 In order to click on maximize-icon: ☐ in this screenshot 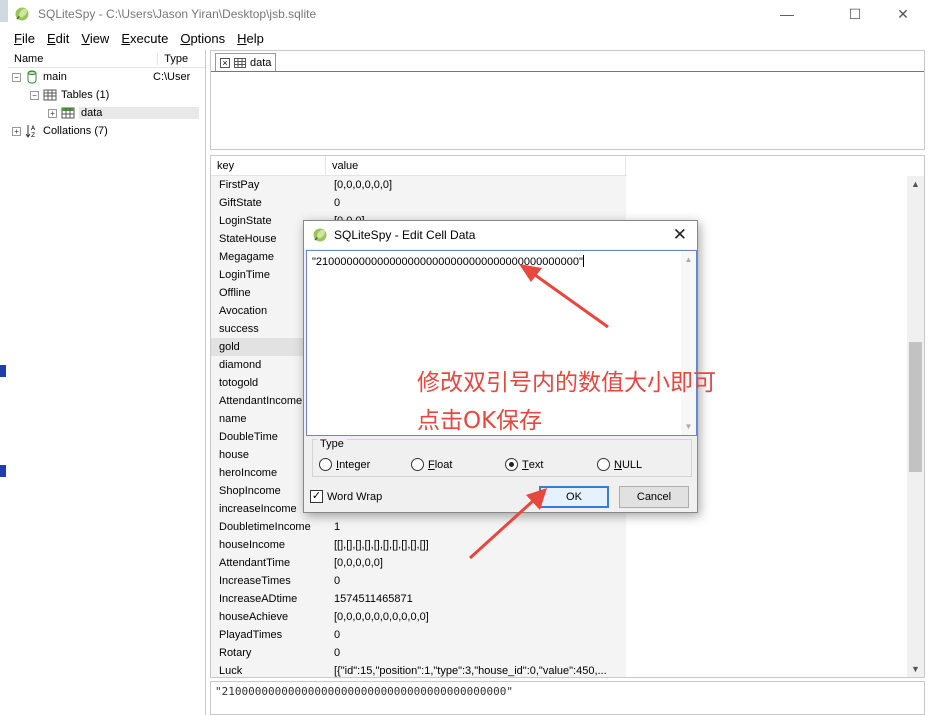, I will do `click(855, 13)`.